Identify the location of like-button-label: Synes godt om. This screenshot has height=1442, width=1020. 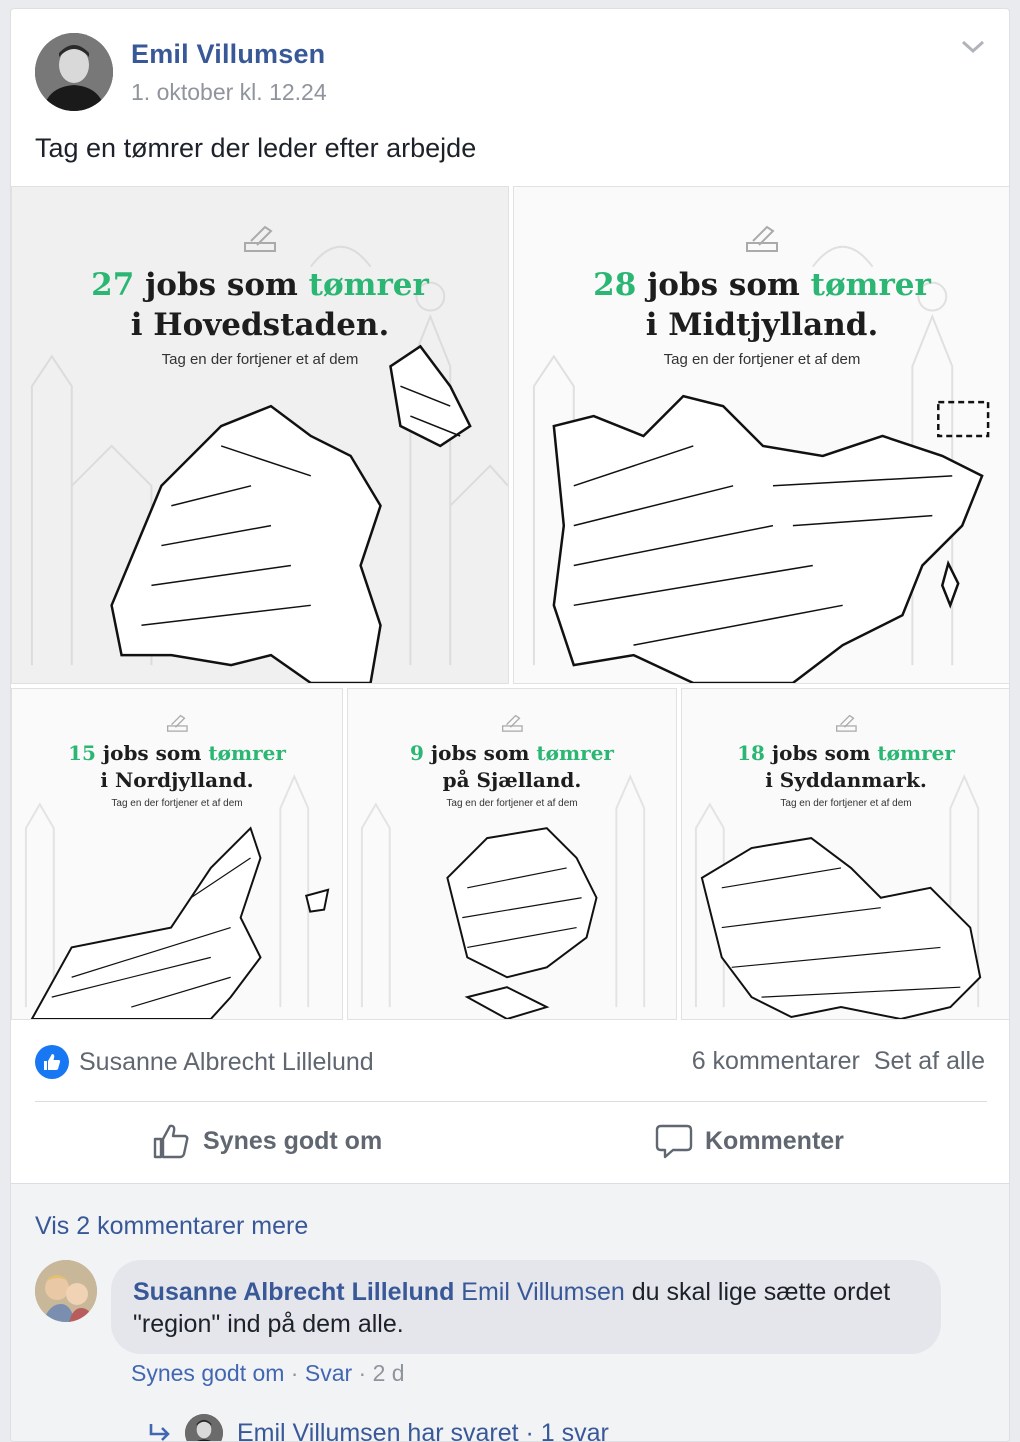
(293, 1140).